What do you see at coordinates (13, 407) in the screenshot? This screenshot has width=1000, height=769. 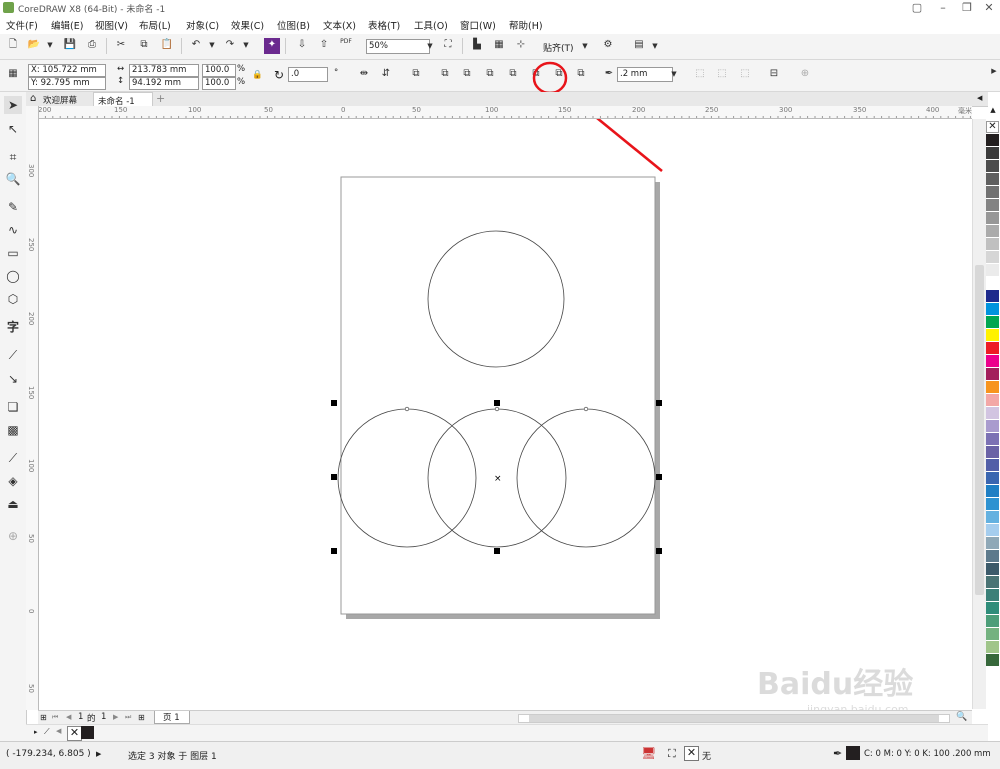 I see `drop-shadow-icon: ❏` at bounding box center [13, 407].